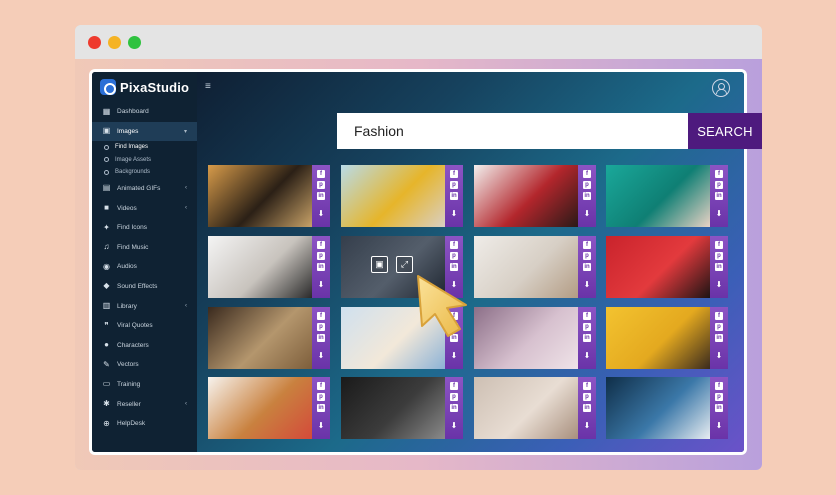  I want to click on sidebar-item-helpdesk: ⊕ HelpDesk, so click(144, 424).